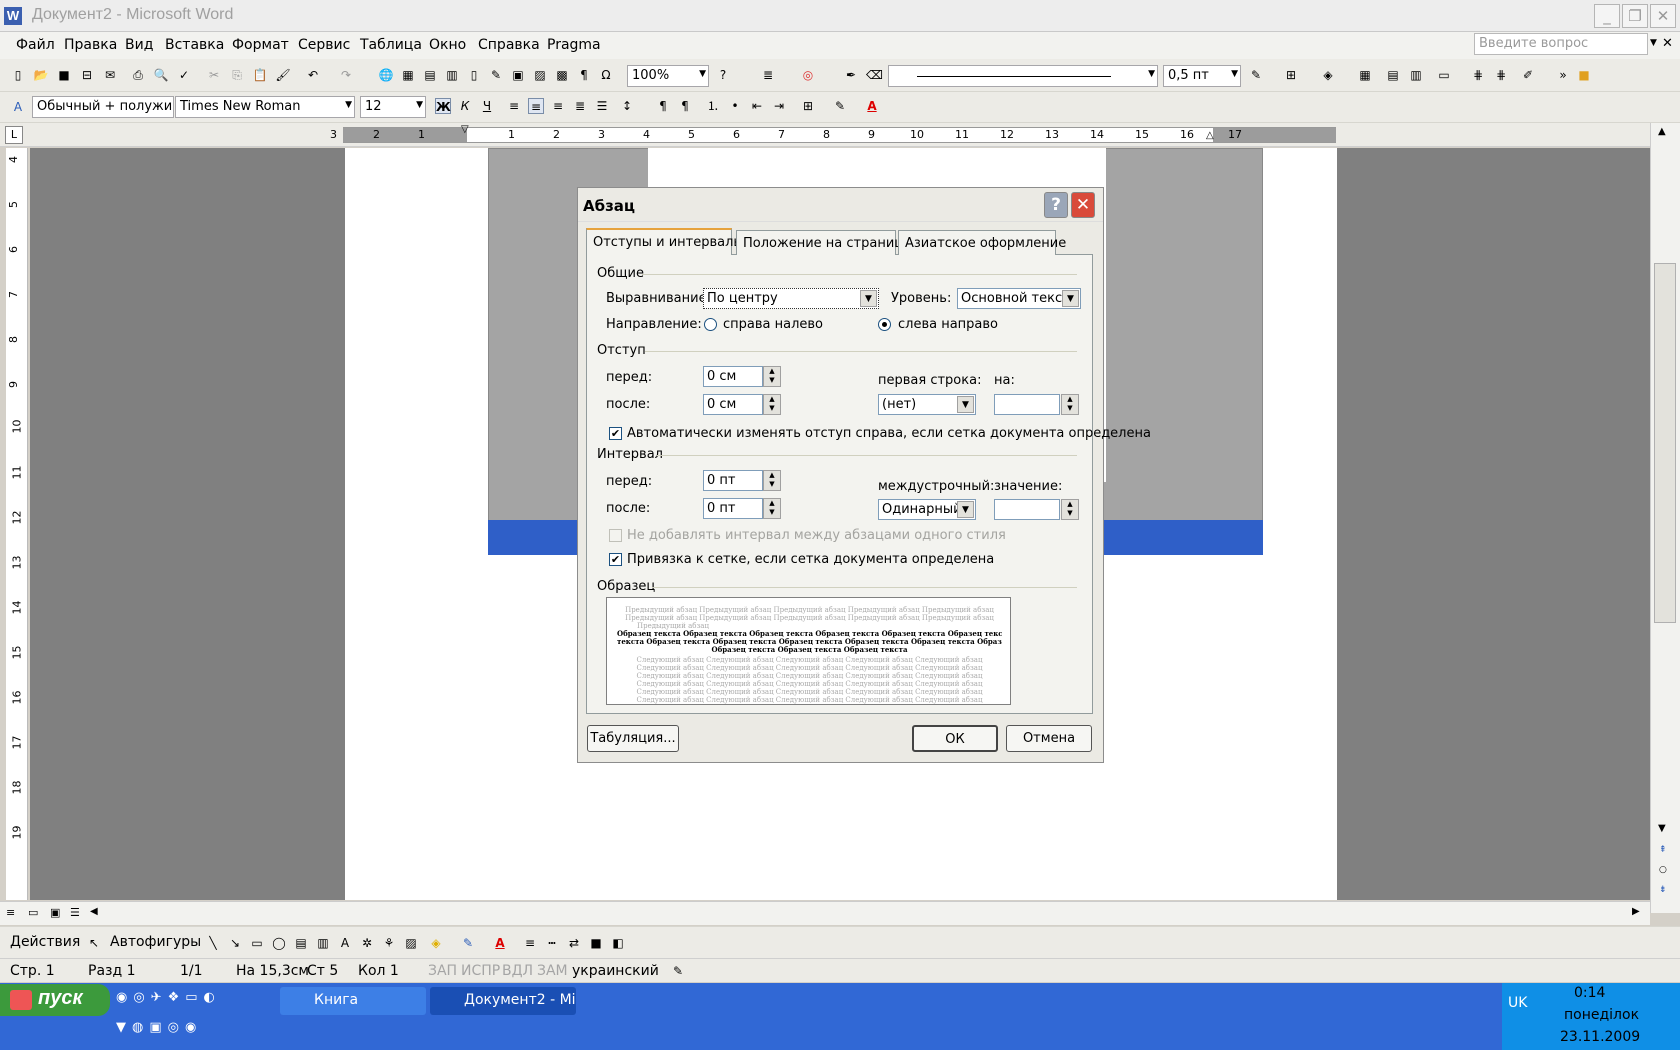 This screenshot has height=1050, width=1680. I want to click on read-icon: ≣, so click(768, 75).